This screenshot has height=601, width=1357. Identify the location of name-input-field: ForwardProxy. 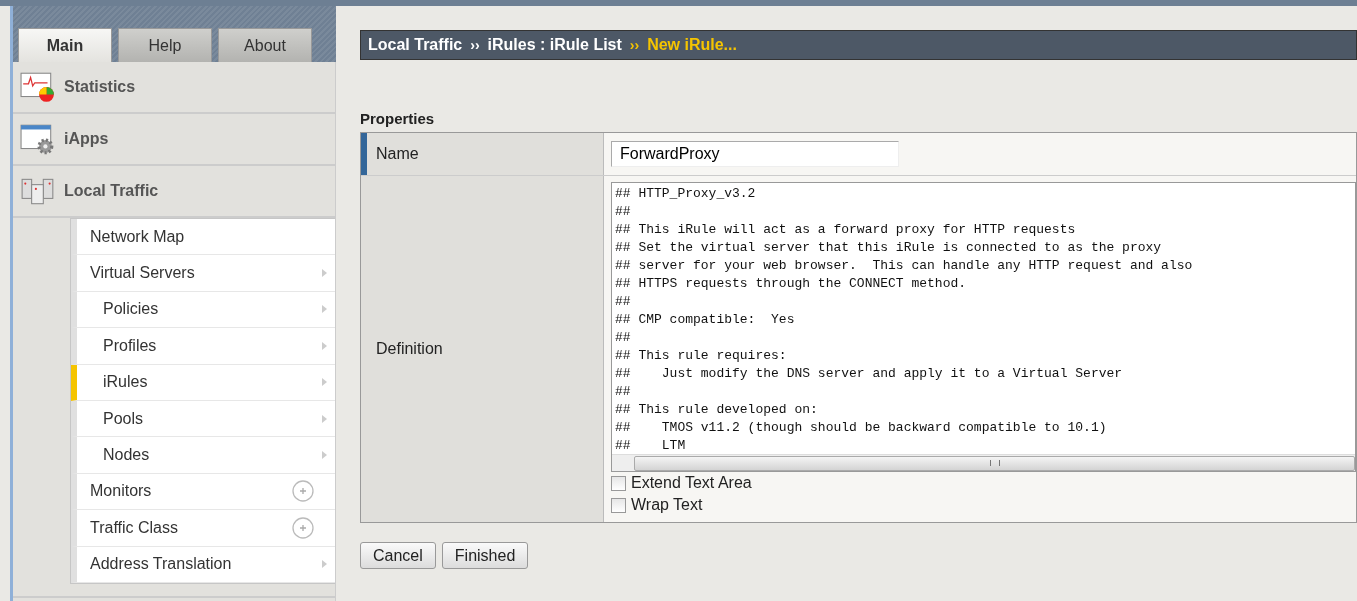
(755, 154).